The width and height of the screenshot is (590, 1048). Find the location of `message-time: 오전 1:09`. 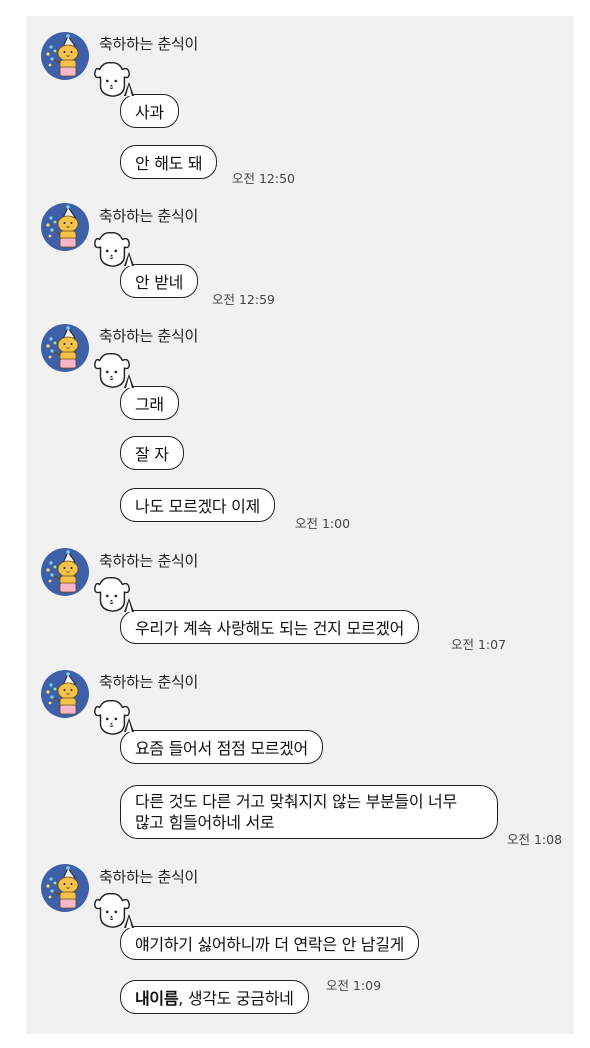

message-time: 오전 1:09 is located at coordinates (354, 985).